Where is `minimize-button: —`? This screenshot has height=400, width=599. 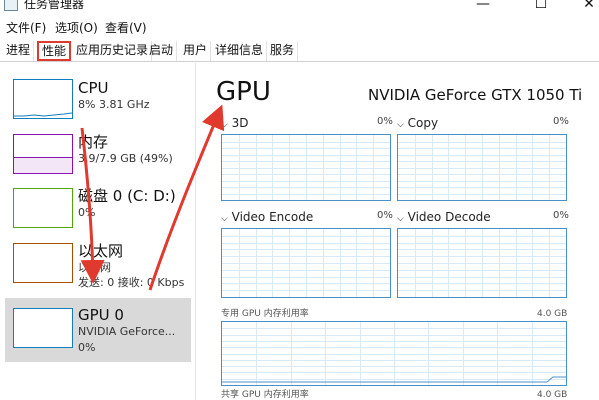
minimize-button: — is located at coordinates (483, 7).